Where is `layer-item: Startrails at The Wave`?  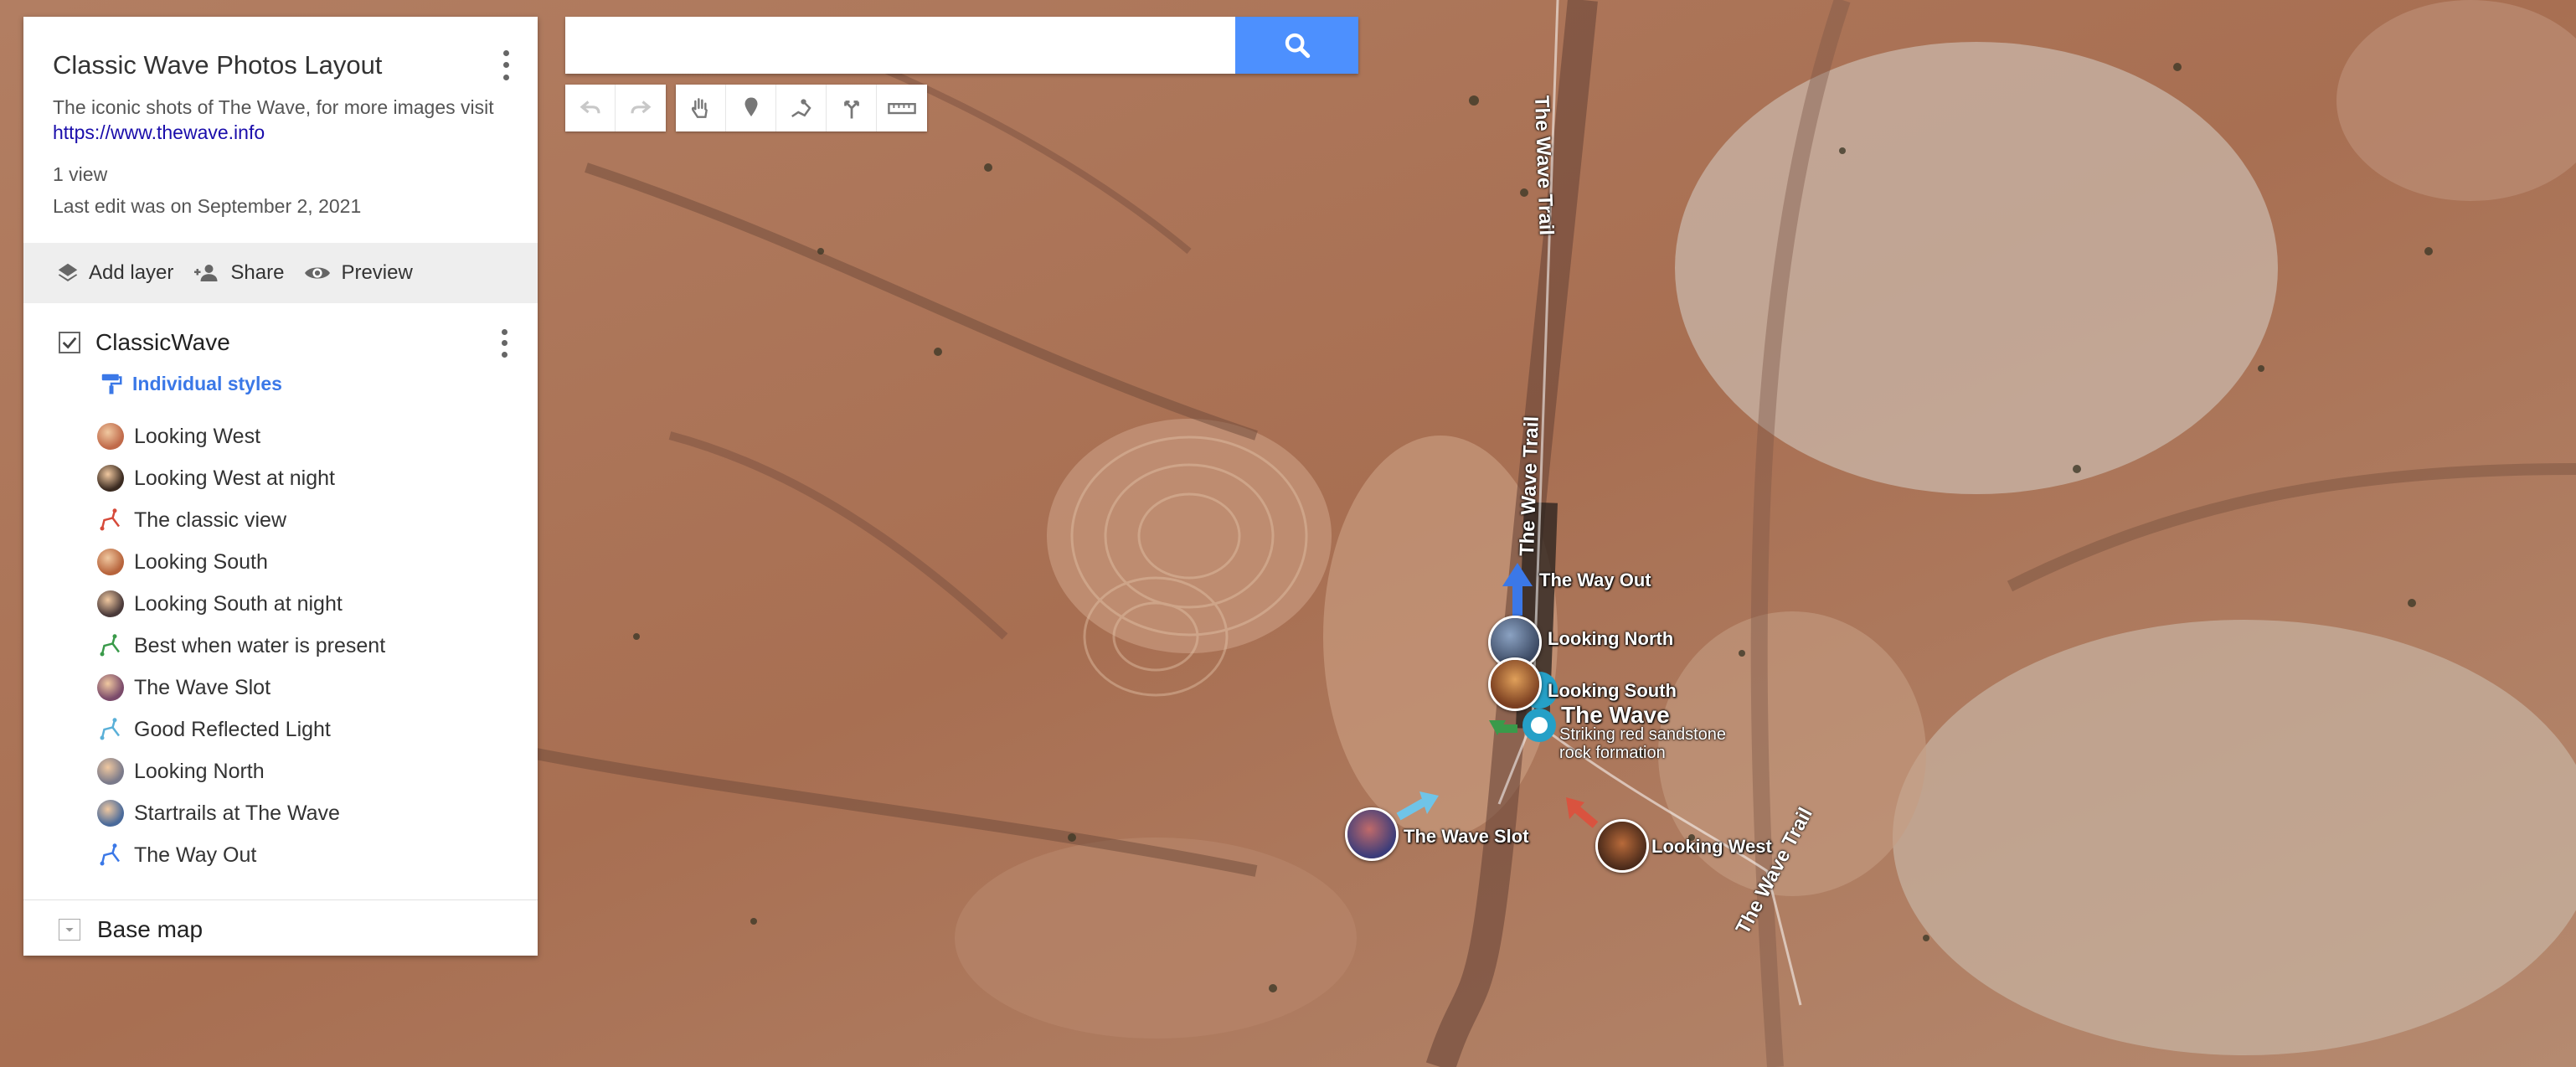
layer-item: Startrails at The Wave is located at coordinates (280, 813).